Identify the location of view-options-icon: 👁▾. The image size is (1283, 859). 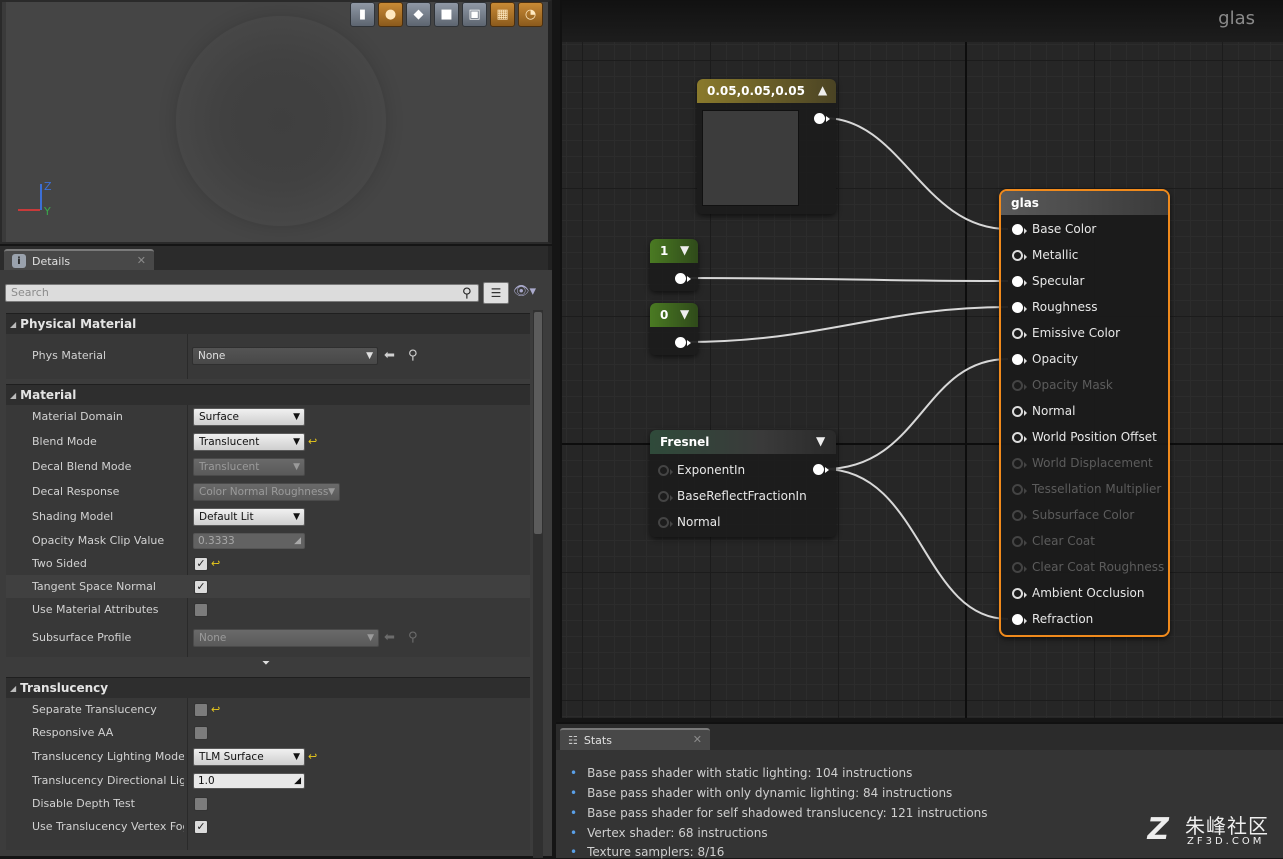
(524, 291).